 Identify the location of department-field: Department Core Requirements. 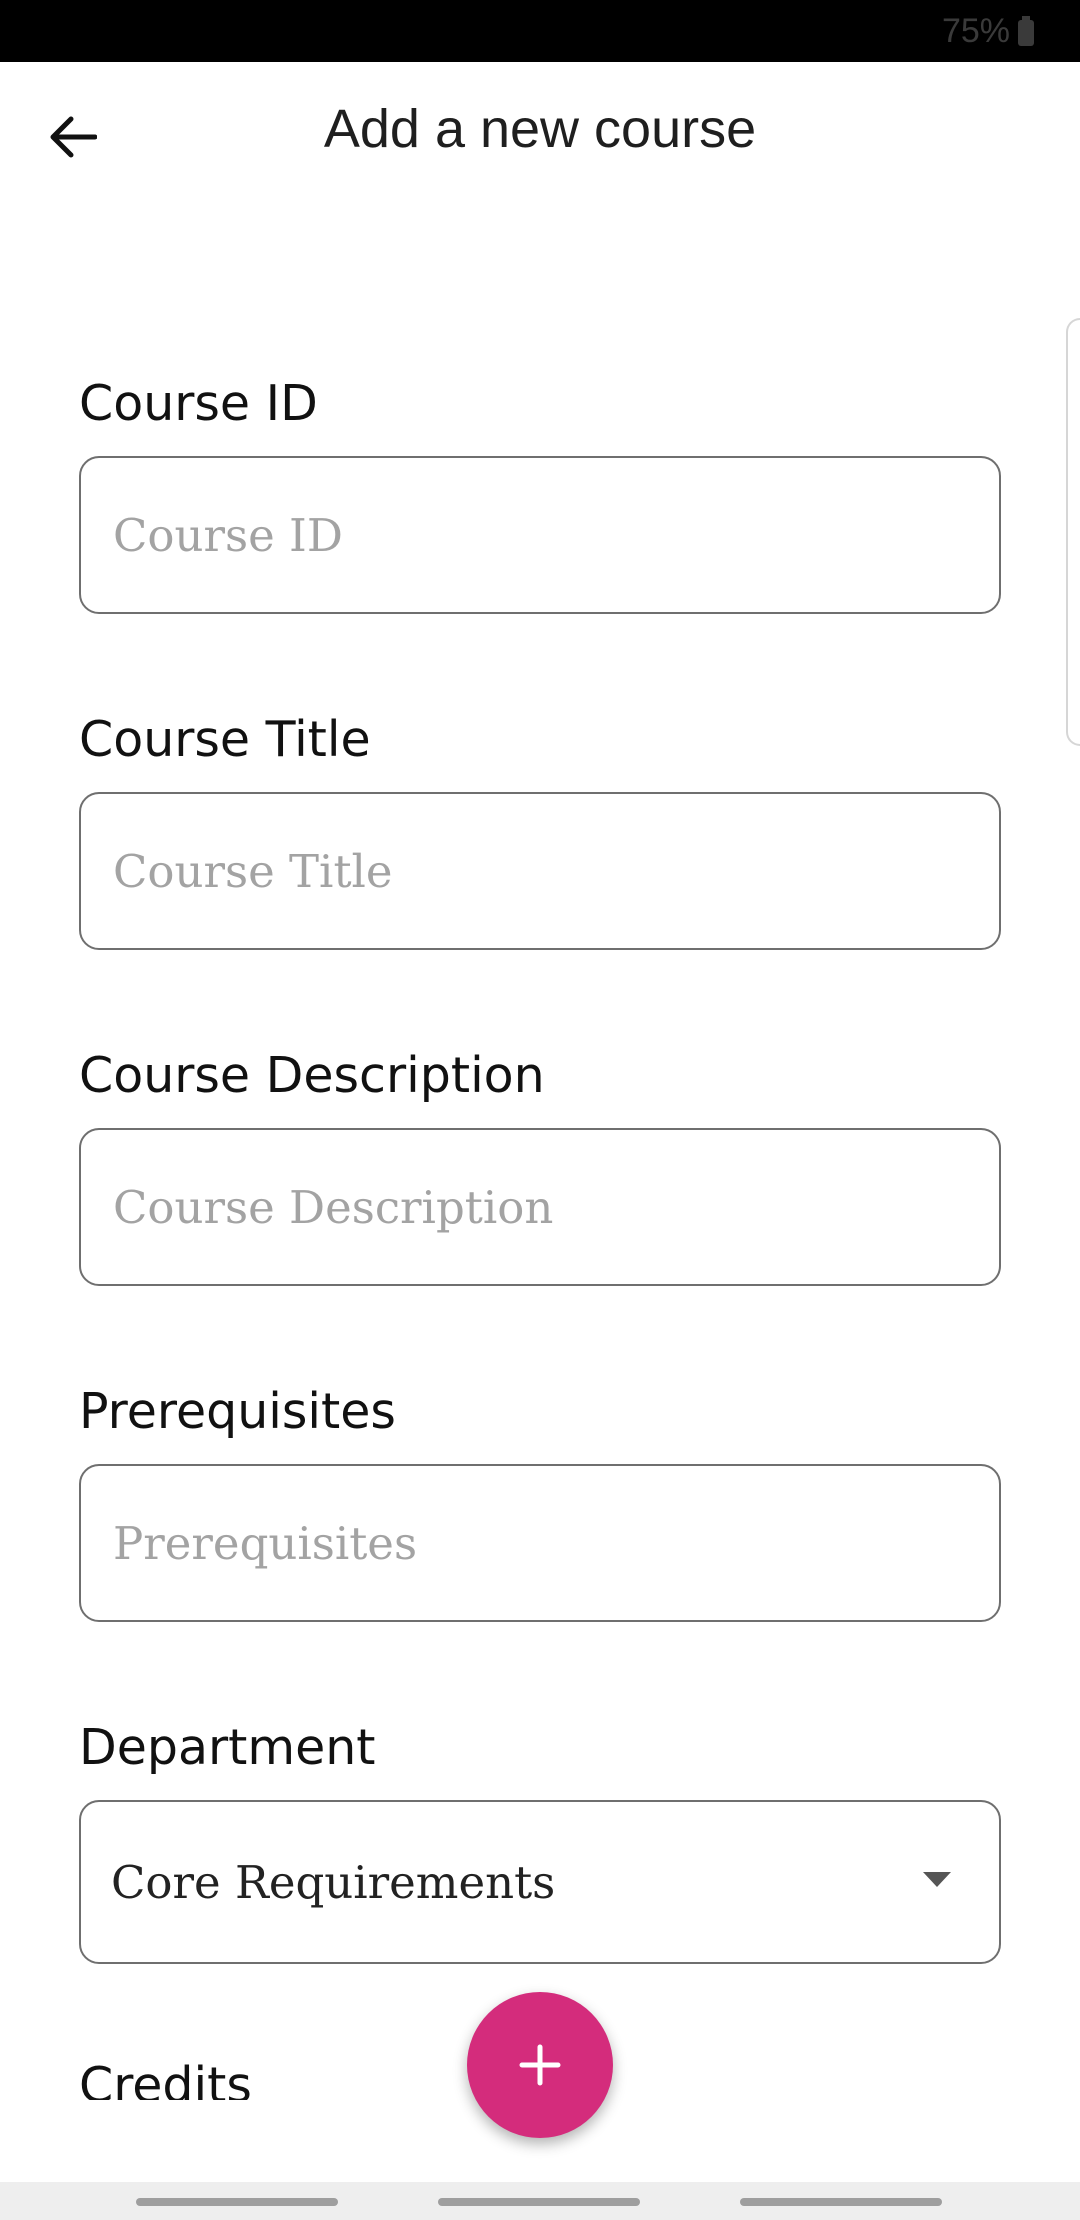
(540, 1841).